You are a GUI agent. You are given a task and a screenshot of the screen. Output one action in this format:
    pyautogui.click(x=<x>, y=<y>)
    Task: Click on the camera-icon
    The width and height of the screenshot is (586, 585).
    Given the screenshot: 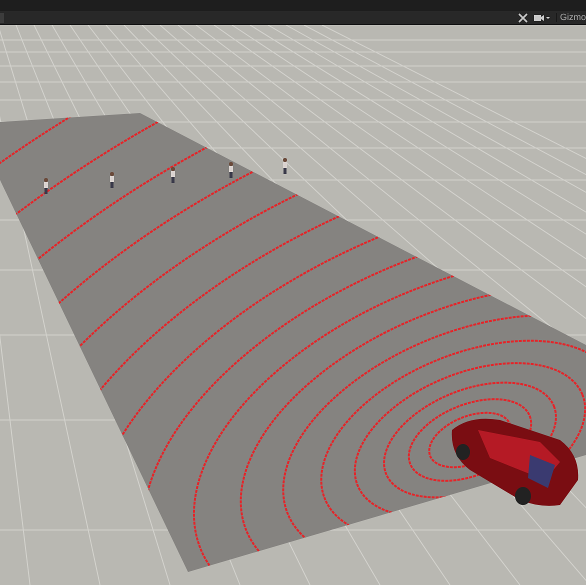 What is the action you would take?
    pyautogui.click(x=542, y=18)
    